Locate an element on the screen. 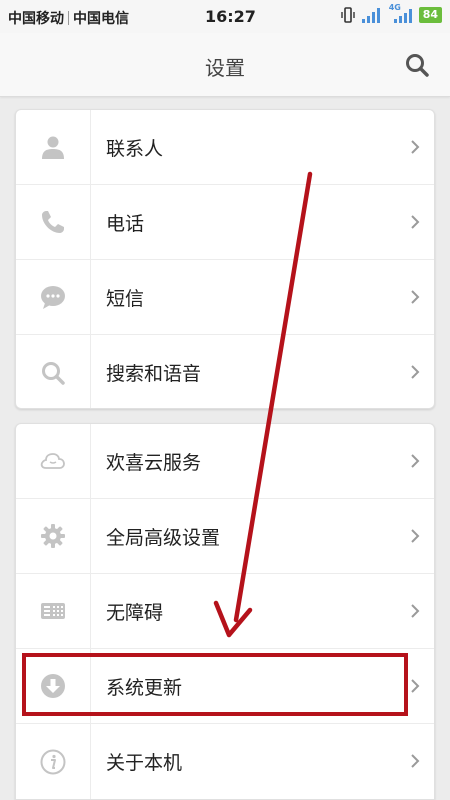 This screenshot has width=450, height=800. settings-item-label: 联系人 is located at coordinates (135, 148).